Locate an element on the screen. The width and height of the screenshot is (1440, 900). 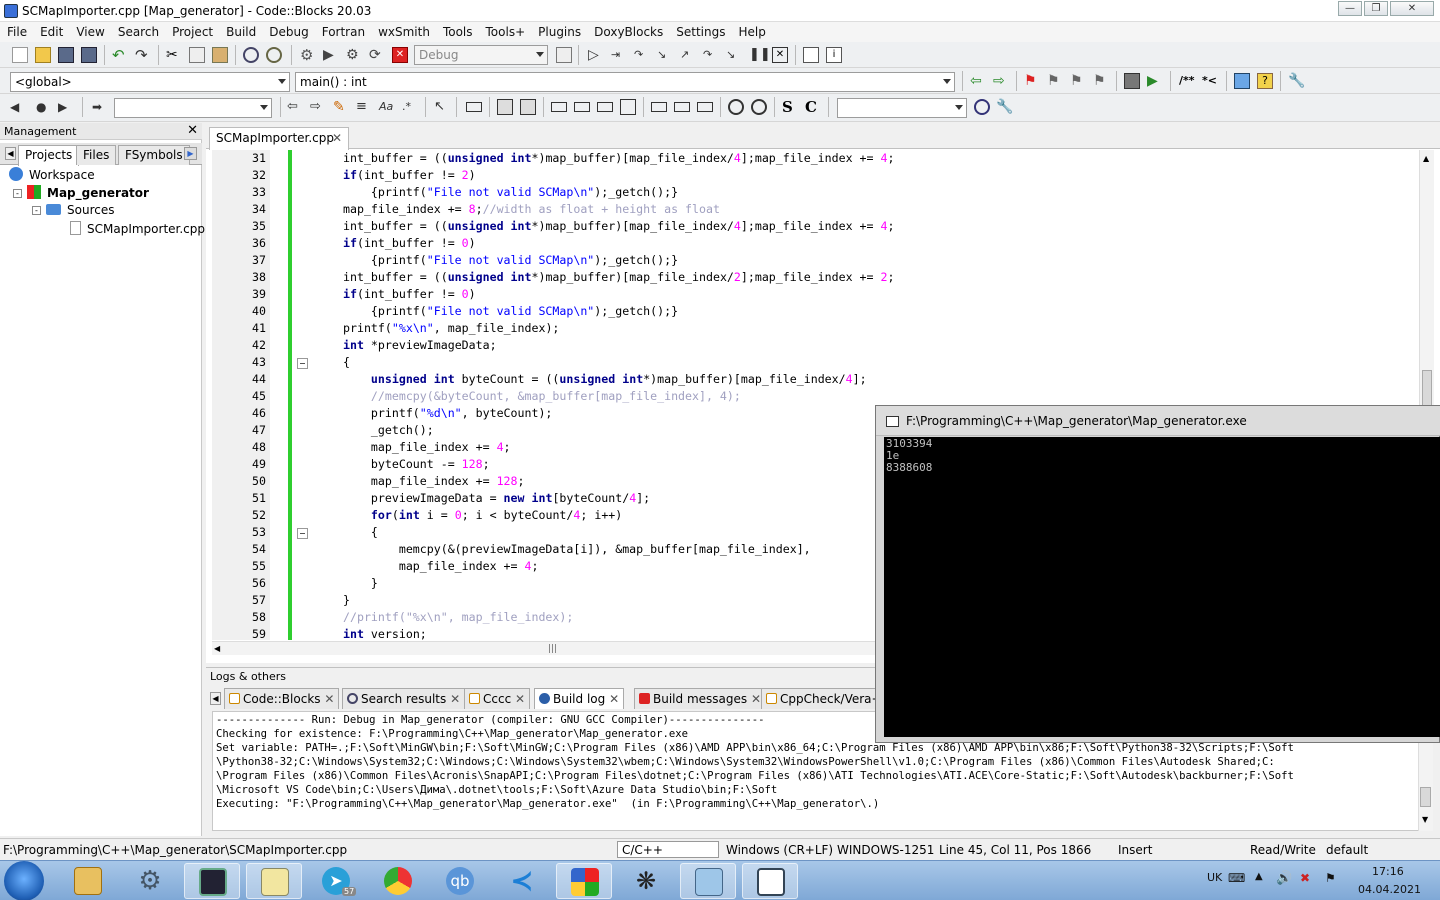
menu-view: View is located at coordinates (89, 30).